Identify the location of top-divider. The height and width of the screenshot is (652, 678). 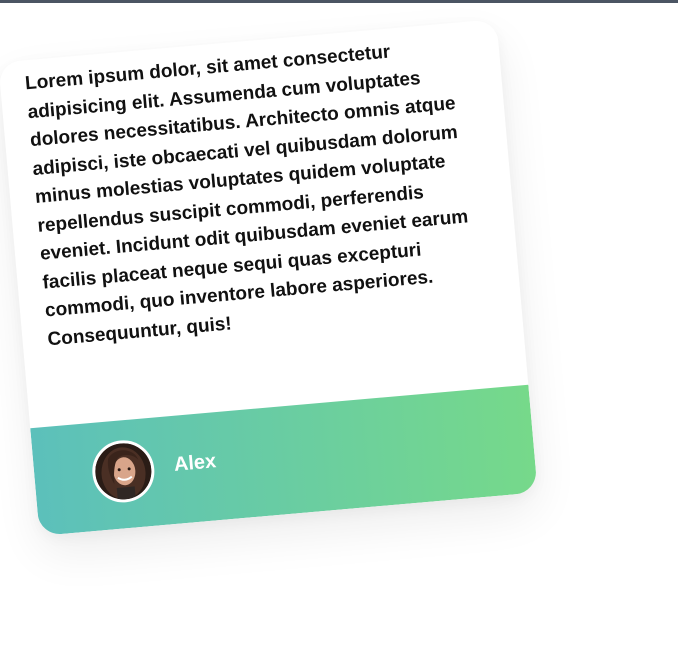
(339, 1).